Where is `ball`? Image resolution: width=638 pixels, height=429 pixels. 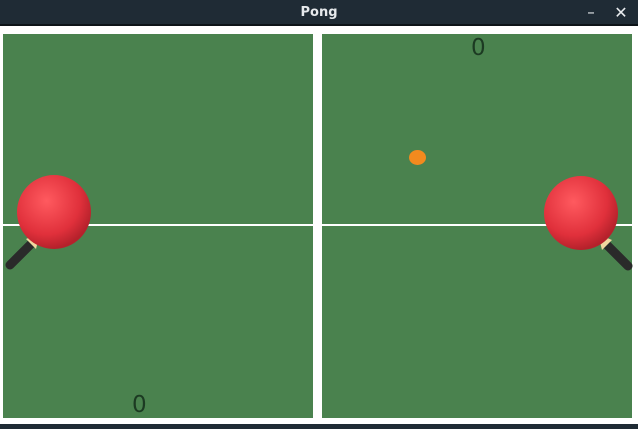 ball is located at coordinates (417, 157).